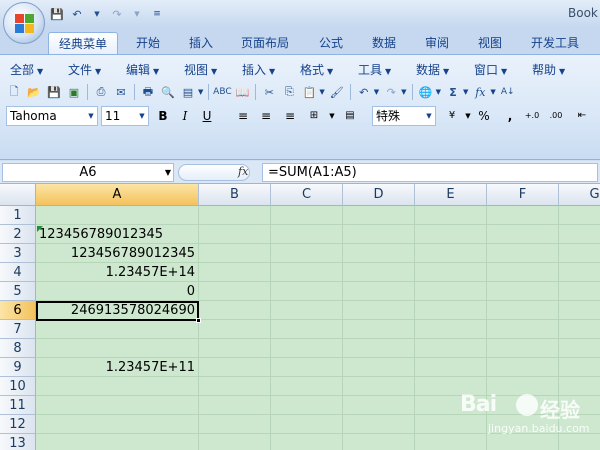 This screenshot has width=600, height=450. What do you see at coordinates (432, 69) in the screenshot?
I see `menu-data: 数据 ▼` at bounding box center [432, 69].